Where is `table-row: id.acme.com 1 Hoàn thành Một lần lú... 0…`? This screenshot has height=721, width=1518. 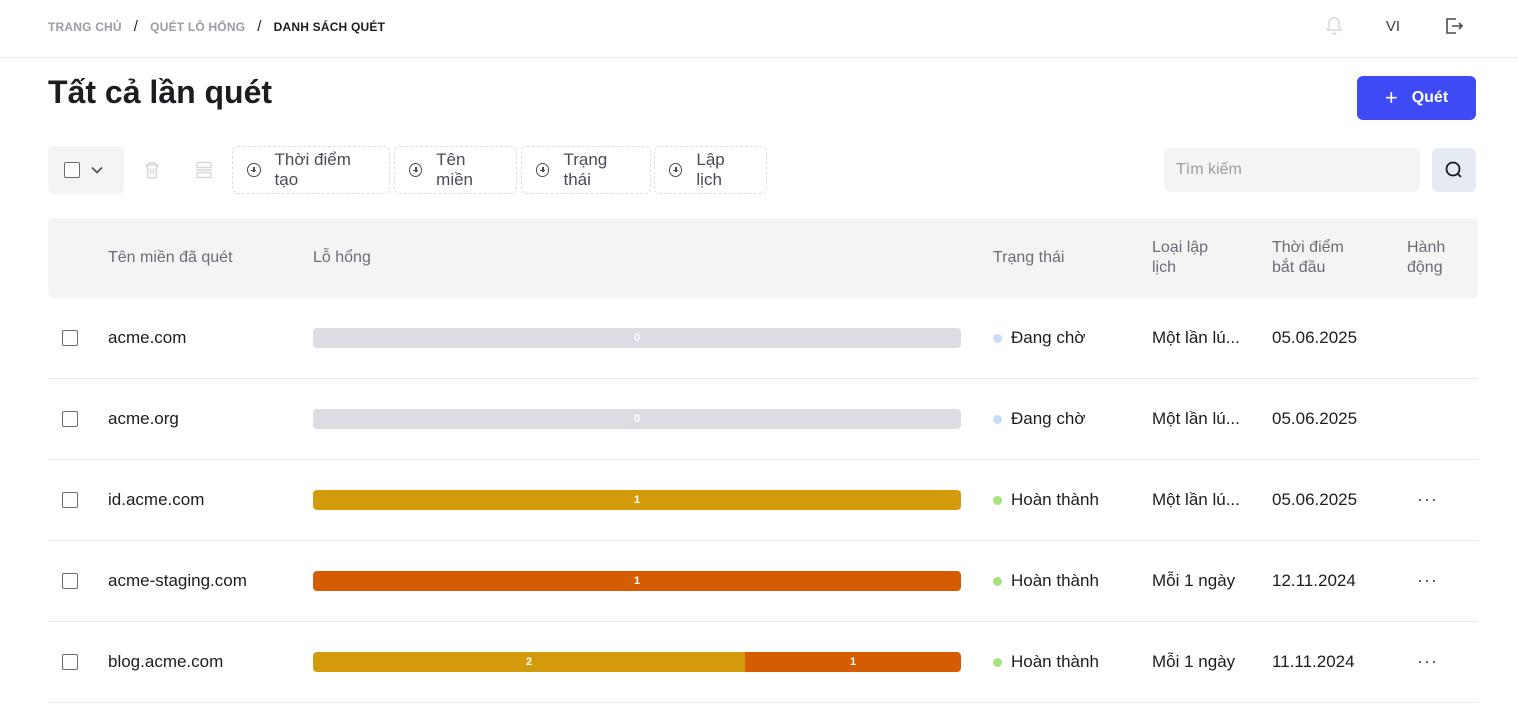
table-row: id.acme.com 1 Hoàn thành Một lần lú... 0… is located at coordinates (763, 500).